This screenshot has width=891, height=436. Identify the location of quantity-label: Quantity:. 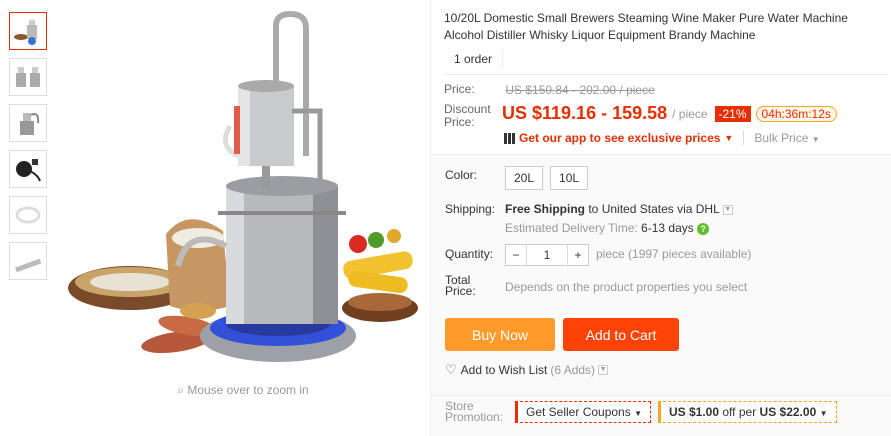
(469, 254).